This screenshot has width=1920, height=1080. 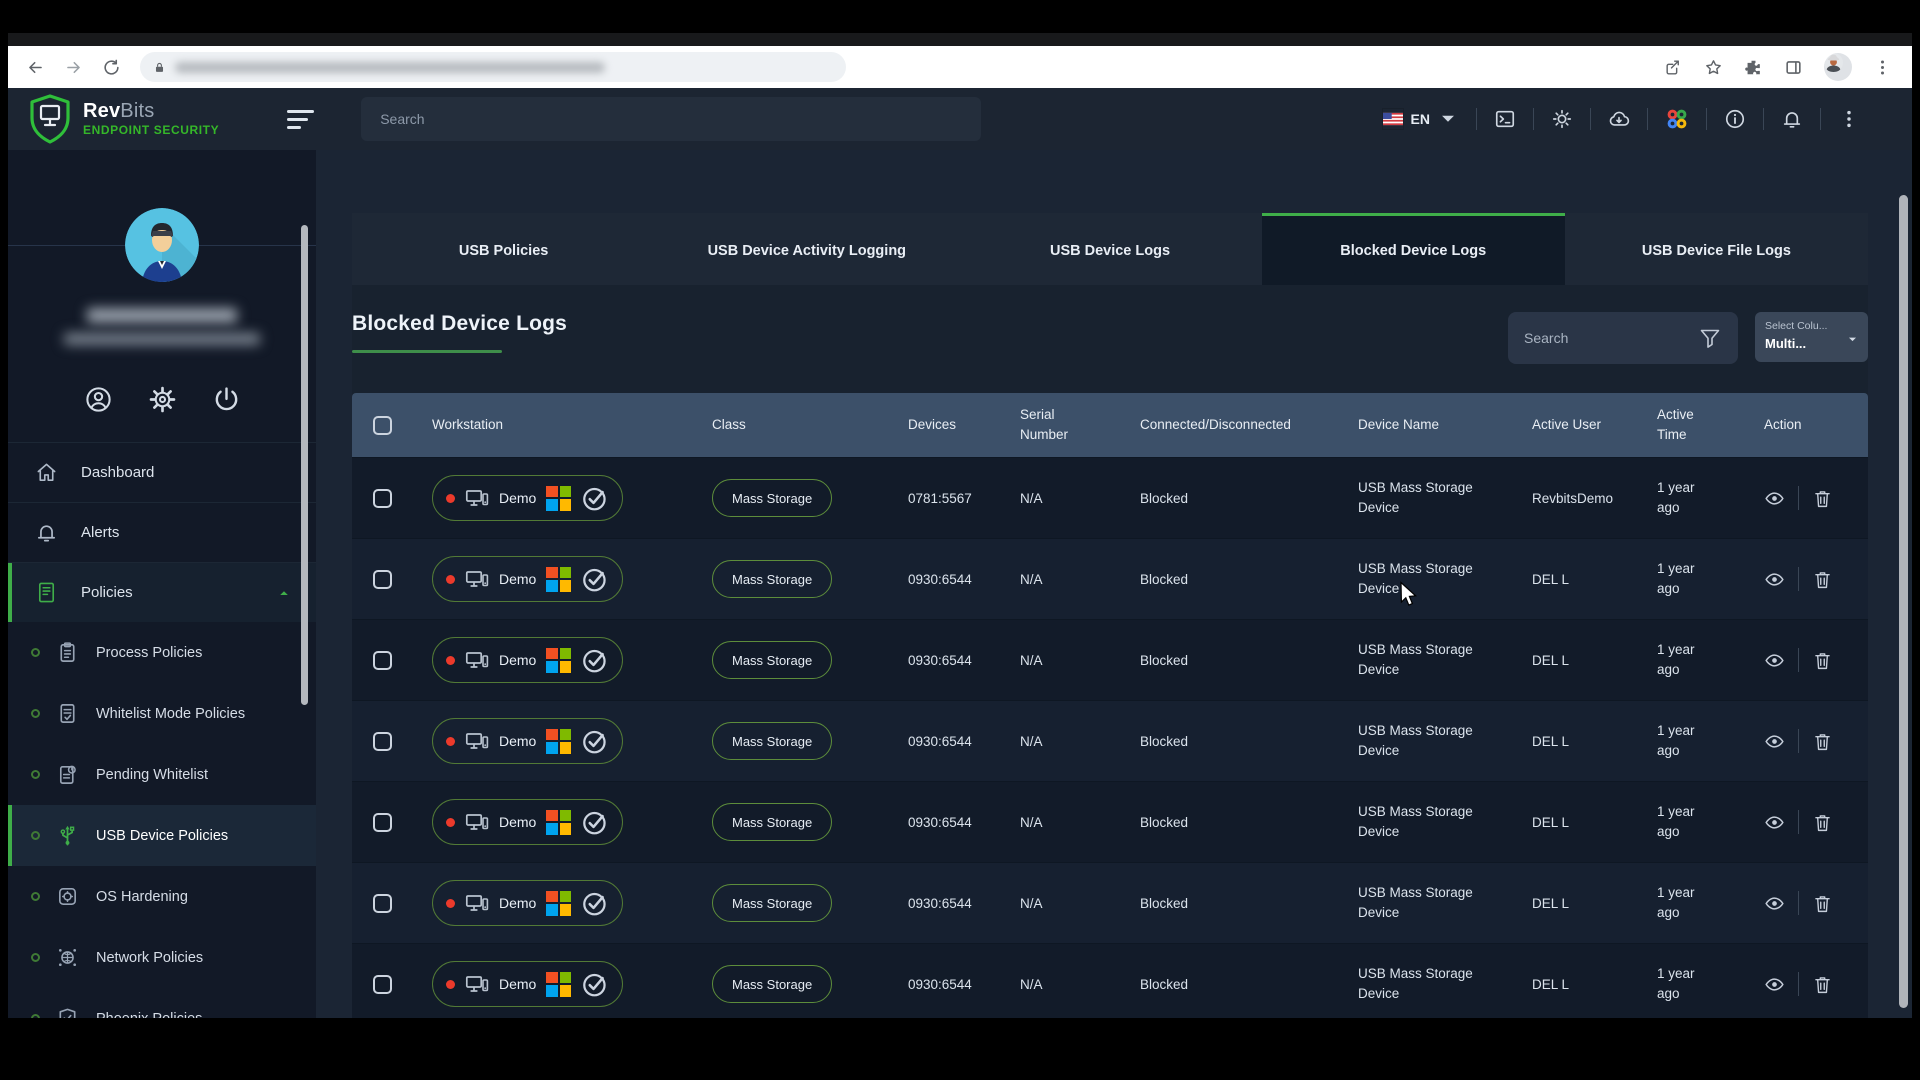 I want to click on back-button, so click(x=35, y=67).